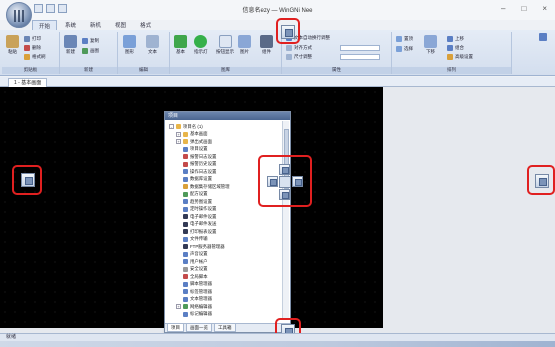 This screenshot has height=347, width=555. What do you see at coordinates (223, 217) in the screenshot?
I see `tree-node: 电子邮件设置` at bounding box center [223, 217].